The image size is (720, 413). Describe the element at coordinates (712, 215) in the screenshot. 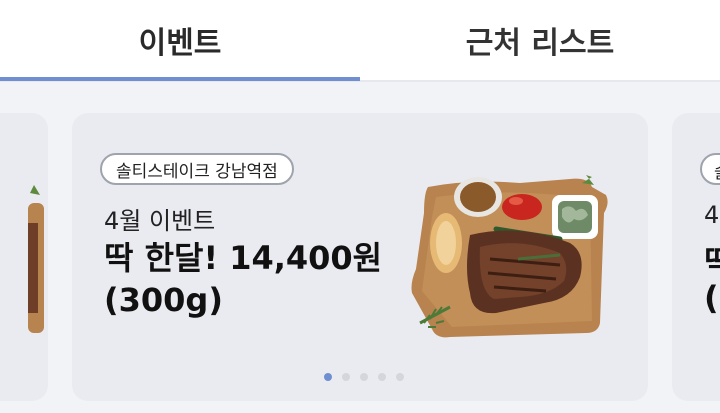

I see `event-month-partial: 4` at that location.